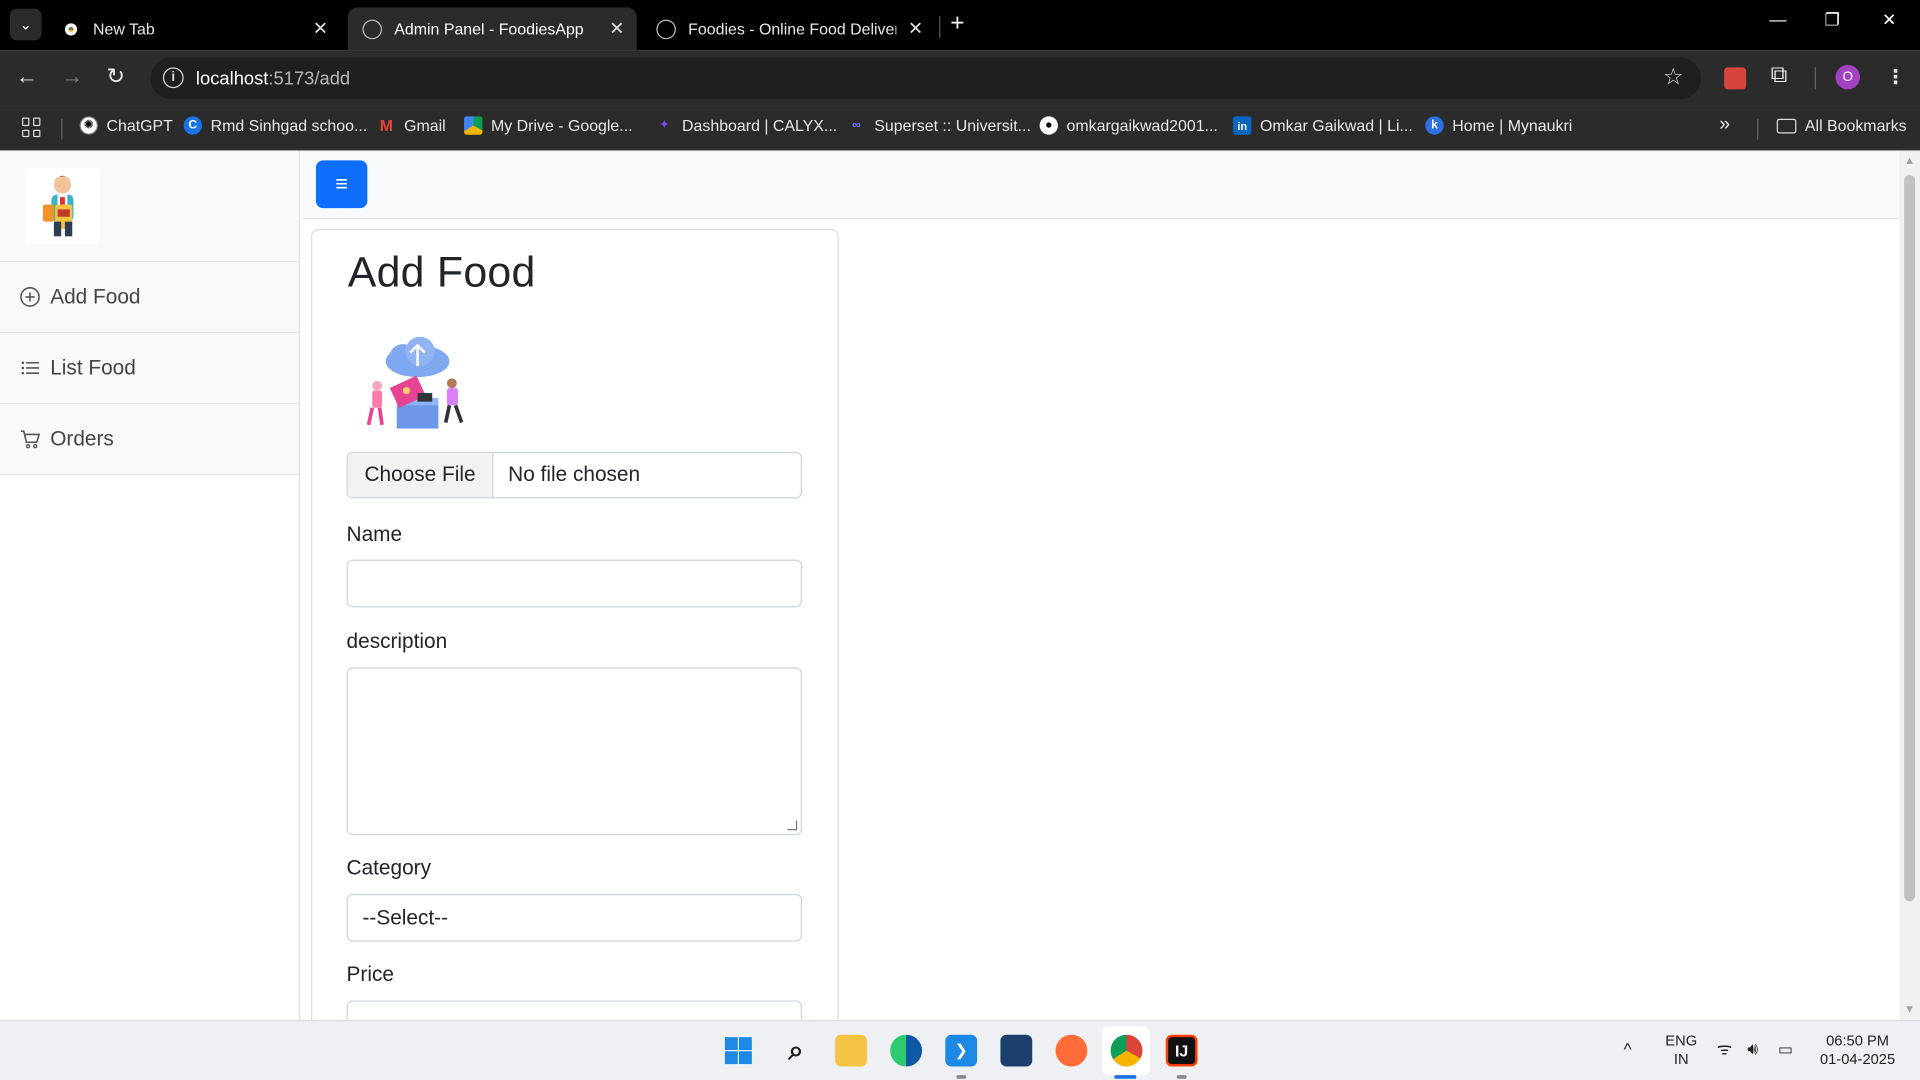  Describe the element at coordinates (792, 825) in the screenshot. I see `resize-handle-icon` at that location.